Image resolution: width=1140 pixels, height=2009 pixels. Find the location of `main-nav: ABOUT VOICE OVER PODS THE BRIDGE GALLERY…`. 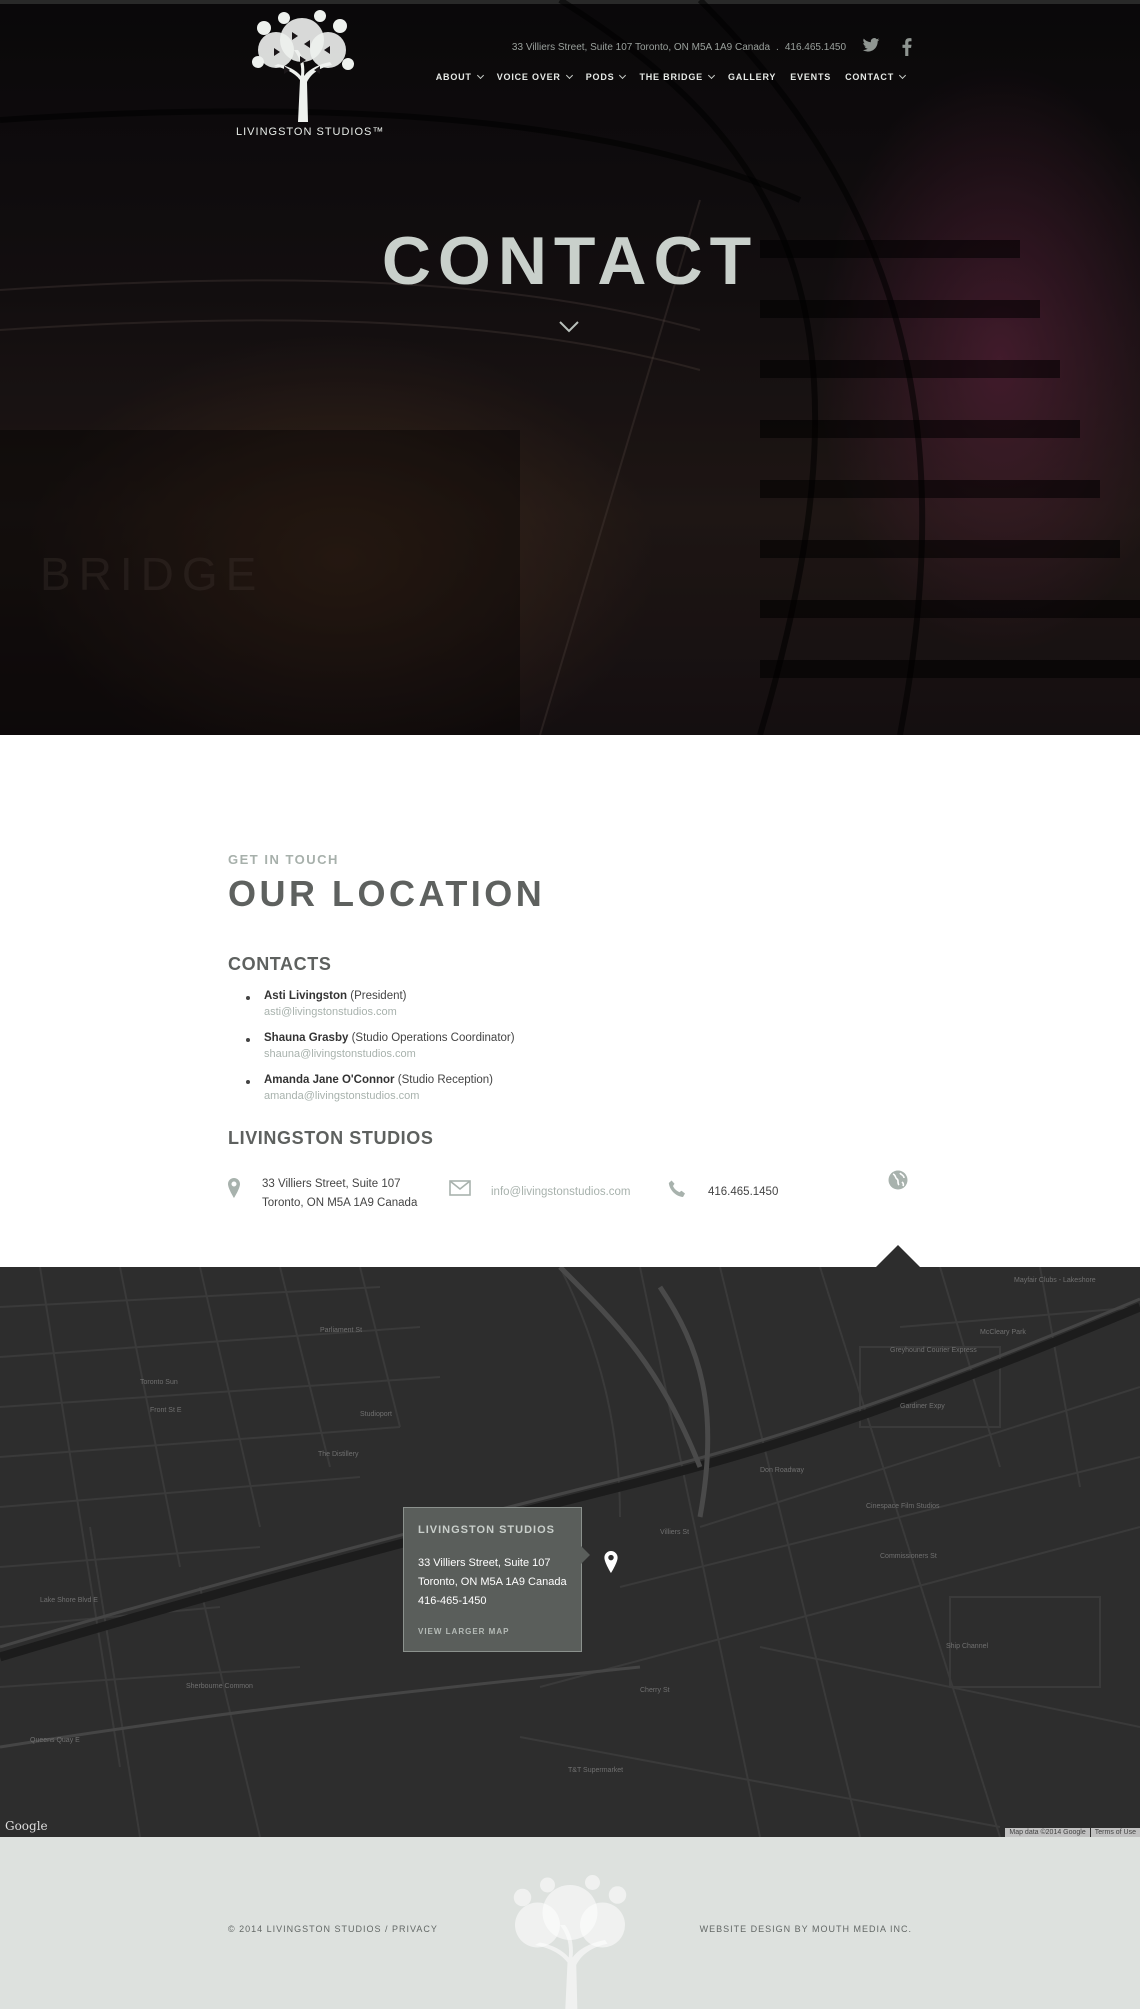

main-nav: ABOUT VOICE OVER PODS THE BRIDGE GALLERY… is located at coordinates (670, 76).